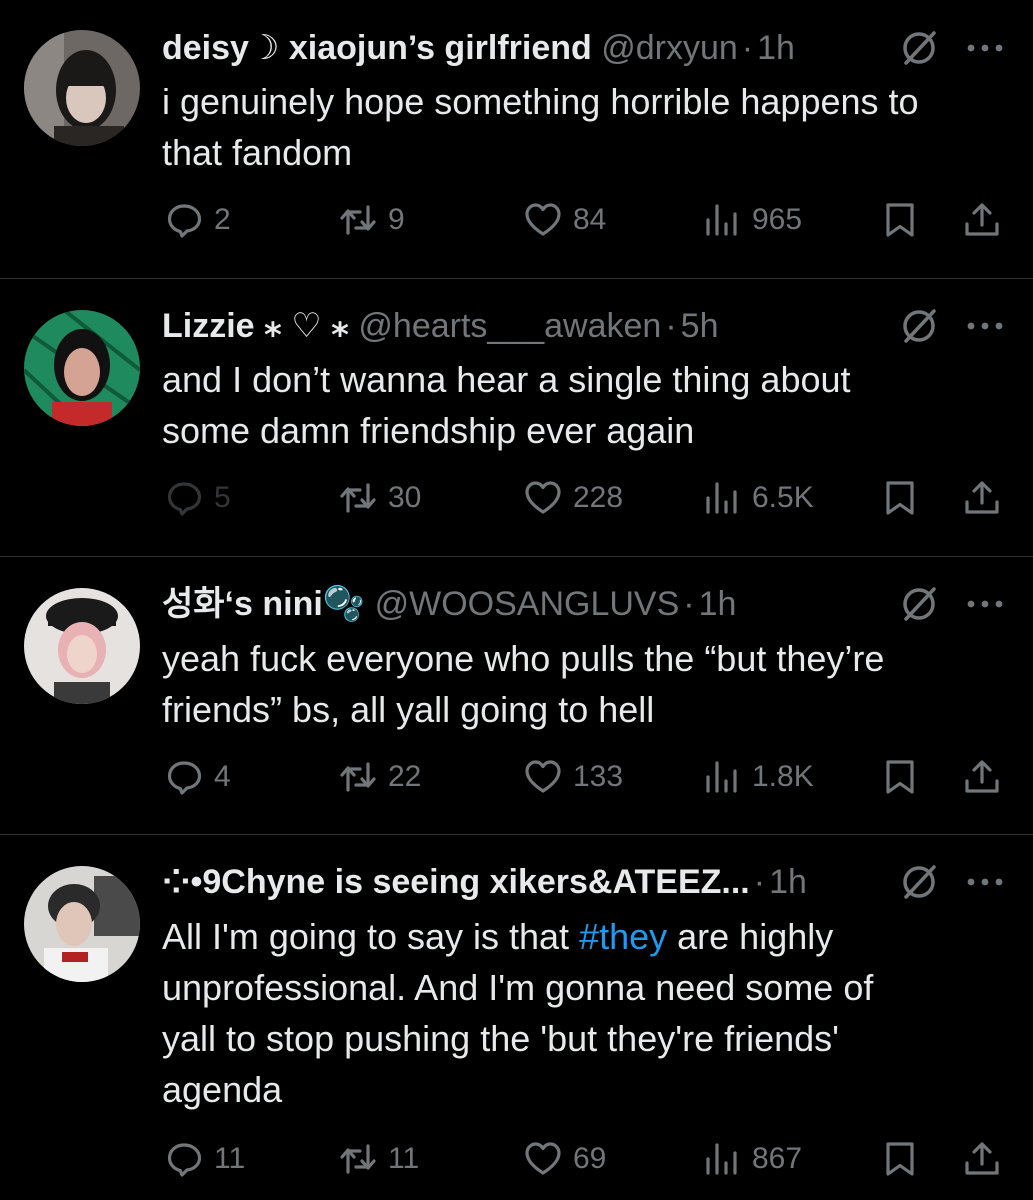  Describe the element at coordinates (255, 326) in the screenshot. I see `display-name: Lizzie ⁎ ♡ ⁎` at that location.